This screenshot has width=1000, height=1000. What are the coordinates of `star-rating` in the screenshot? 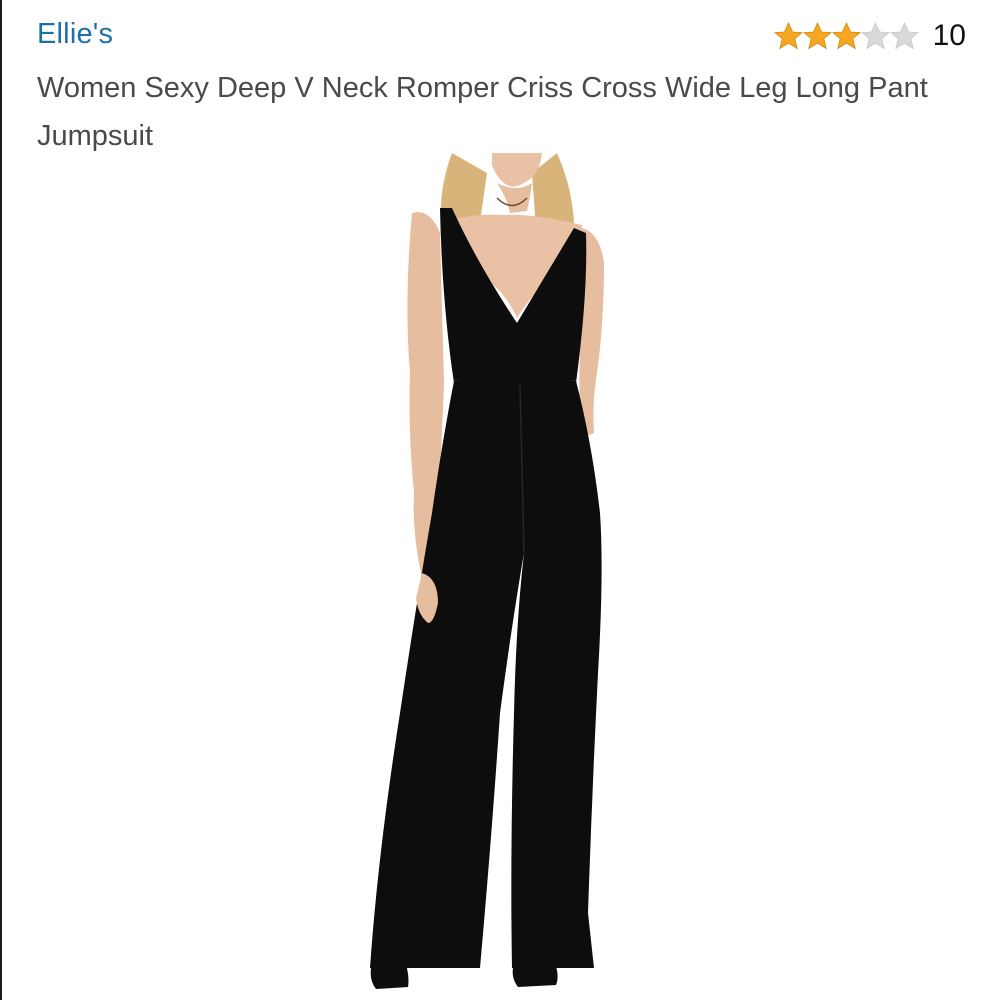 It's located at (846, 36).